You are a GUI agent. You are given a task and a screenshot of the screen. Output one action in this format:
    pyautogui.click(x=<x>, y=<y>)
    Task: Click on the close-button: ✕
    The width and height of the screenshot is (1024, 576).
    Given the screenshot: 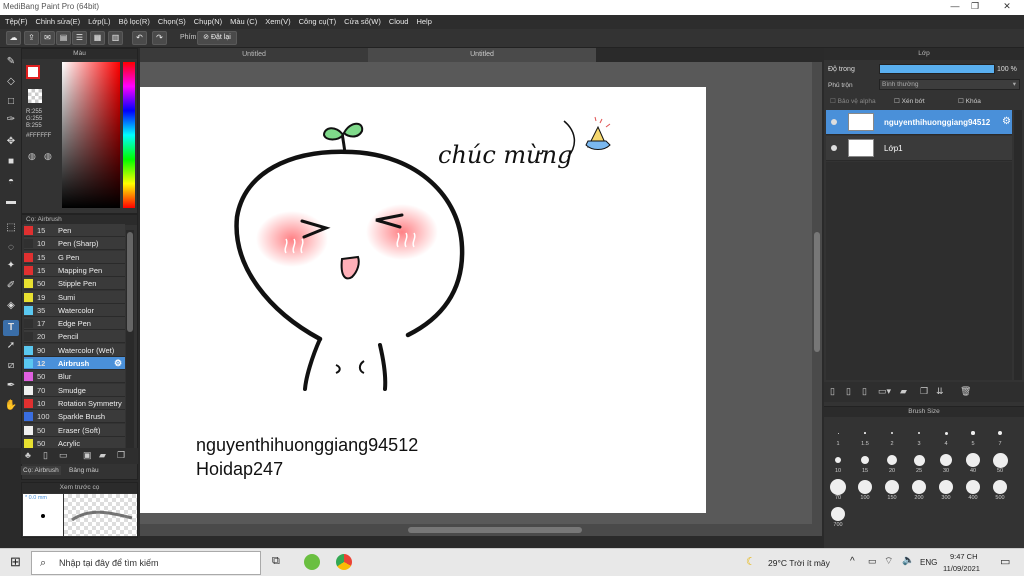 What is the action you would take?
    pyautogui.click(x=1007, y=7)
    